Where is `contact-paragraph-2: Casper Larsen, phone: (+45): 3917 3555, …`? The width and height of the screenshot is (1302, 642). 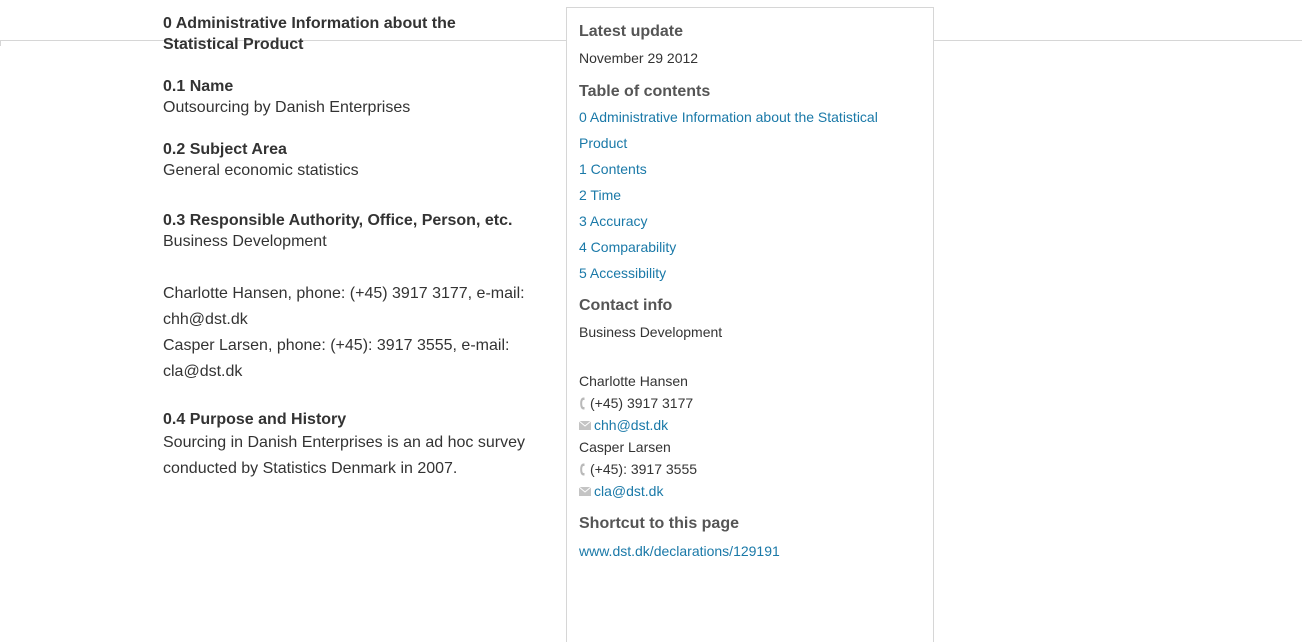
contact-paragraph-2: Casper Larsen, phone: (+45): 3917 3555, … is located at coordinates (336, 358).